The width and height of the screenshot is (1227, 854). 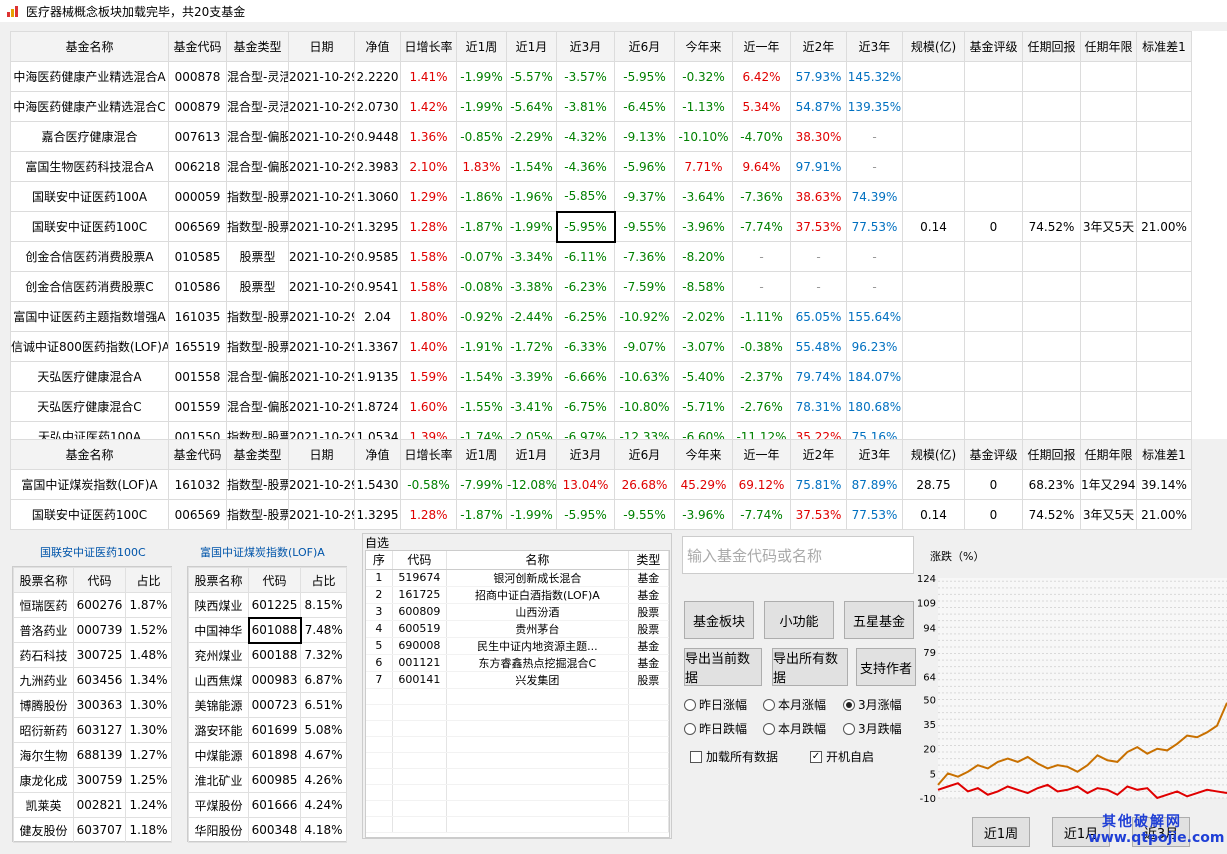 What do you see at coordinates (257, 406) in the screenshot?
I see `table-cell: 混合型-偏股` at bounding box center [257, 406].